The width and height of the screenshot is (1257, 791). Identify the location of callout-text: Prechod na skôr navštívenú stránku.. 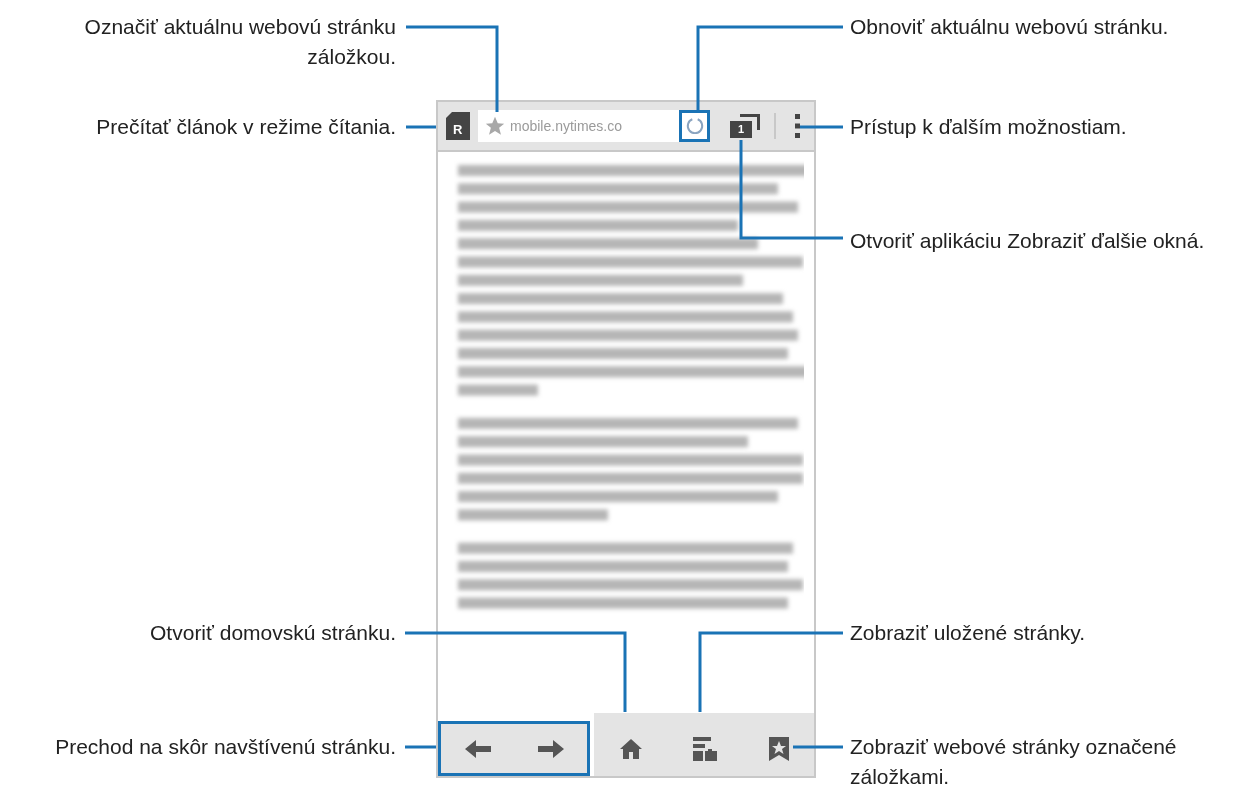
(225, 747).